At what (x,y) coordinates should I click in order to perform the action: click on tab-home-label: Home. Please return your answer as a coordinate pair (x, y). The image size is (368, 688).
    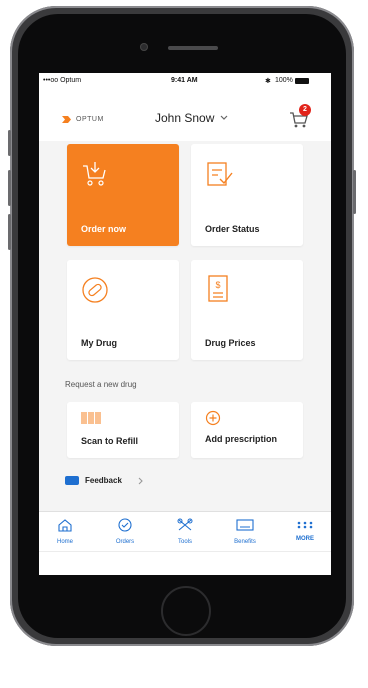
    Looking at the image, I should click on (64, 542).